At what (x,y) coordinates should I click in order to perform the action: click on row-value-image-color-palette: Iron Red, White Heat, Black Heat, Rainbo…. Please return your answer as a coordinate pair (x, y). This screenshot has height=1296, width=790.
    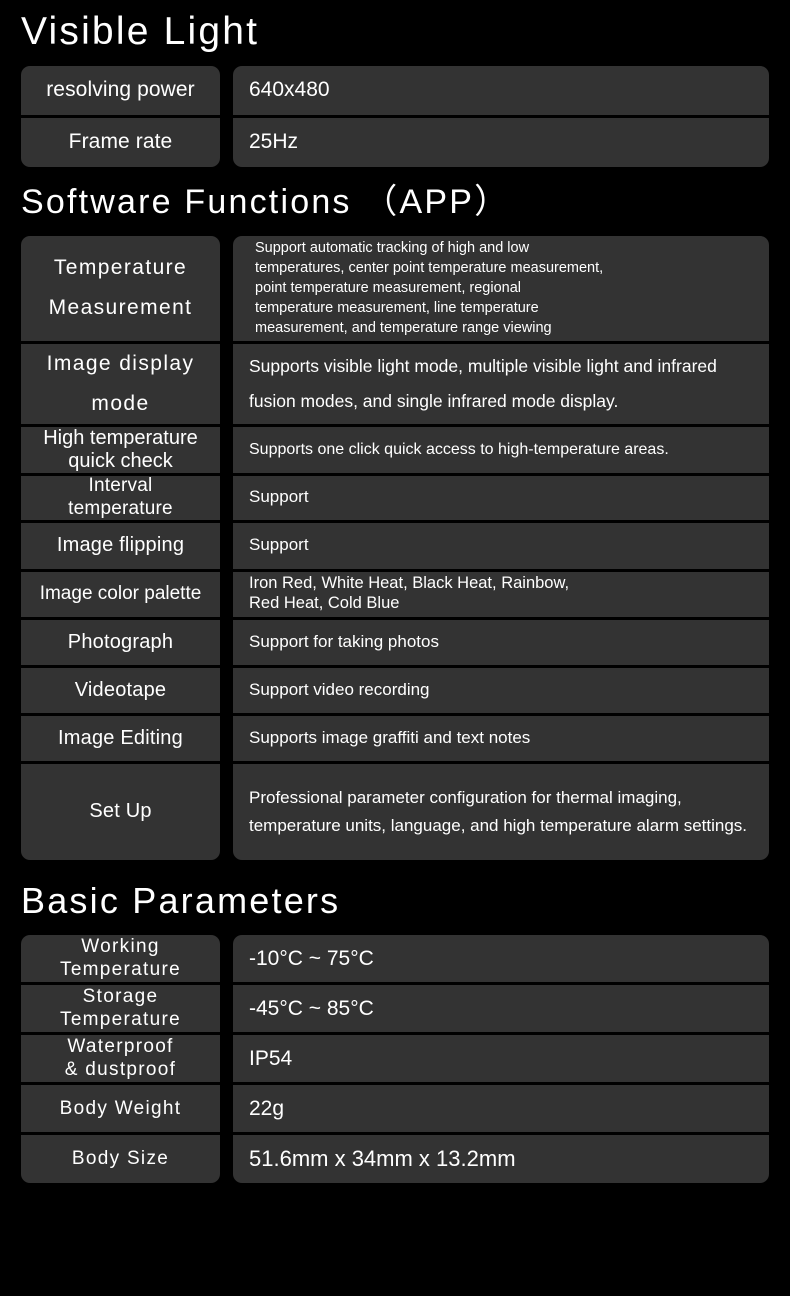
    Looking at the image, I should click on (501, 594).